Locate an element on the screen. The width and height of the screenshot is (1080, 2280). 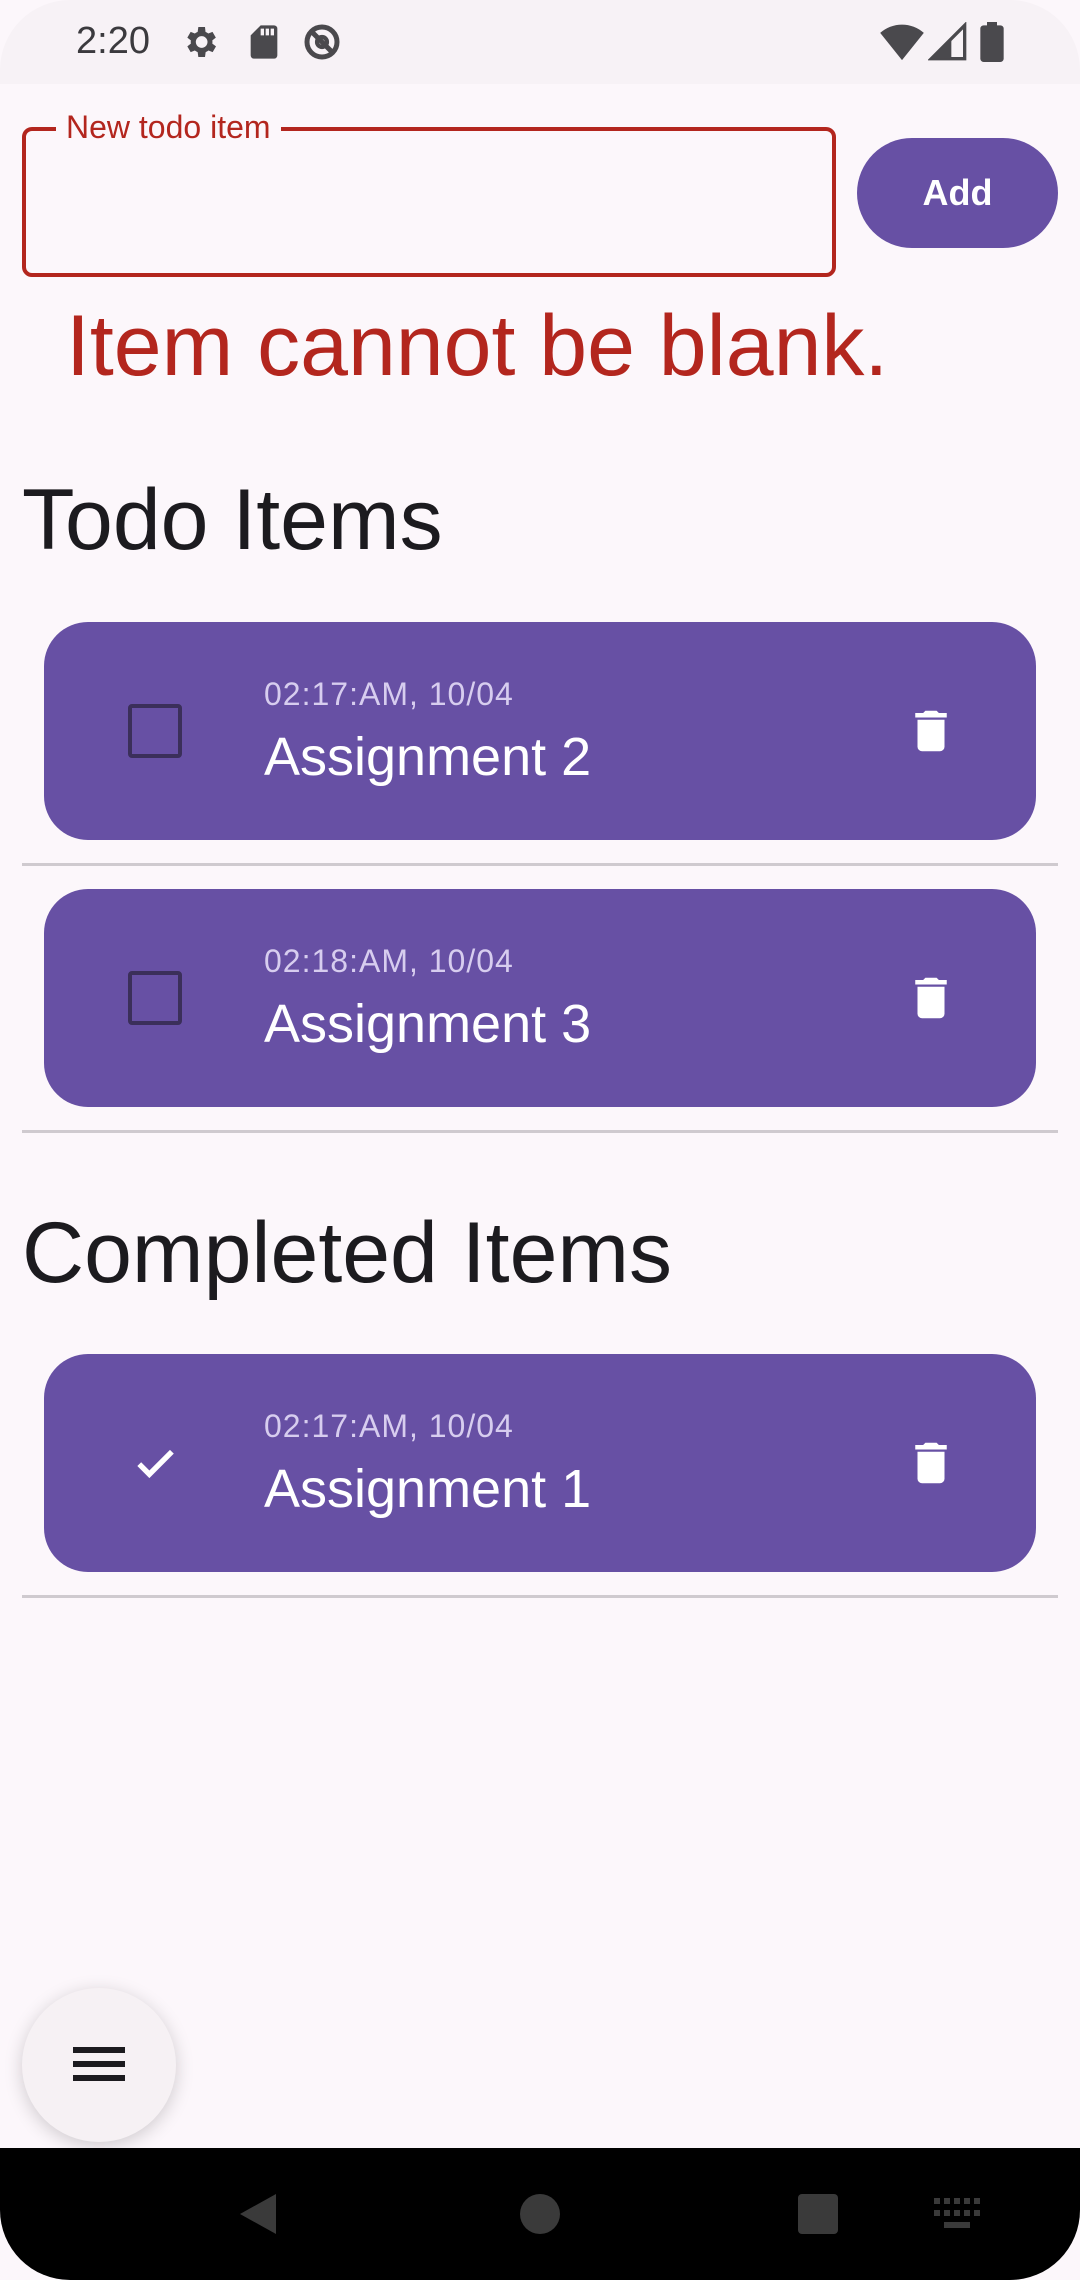
system-nav-bar is located at coordinates (540, 2214).